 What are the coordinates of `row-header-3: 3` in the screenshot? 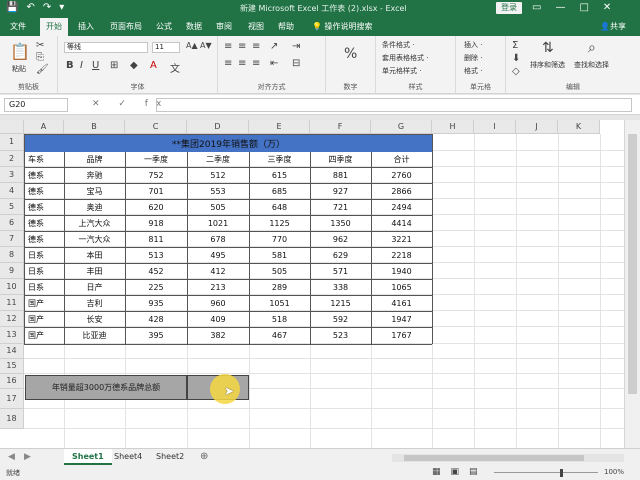 It's located at (12, 175).